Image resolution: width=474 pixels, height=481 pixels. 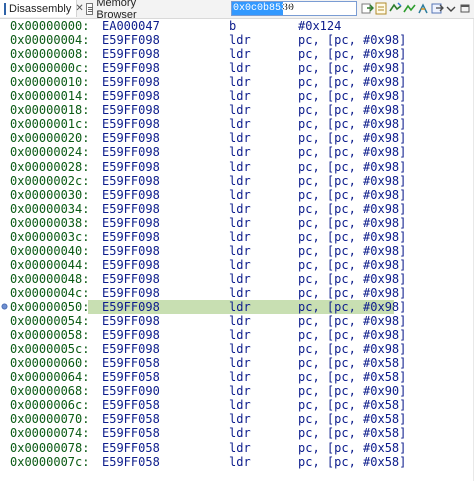 I want to click on address-cell: 0x00000074:, so click(x=50, y=433).